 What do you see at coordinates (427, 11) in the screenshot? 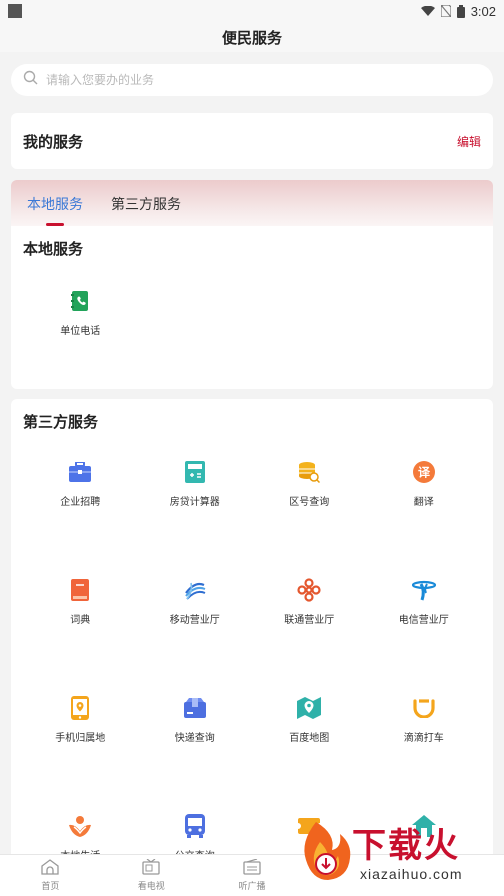
I see `wifi-icon` at bounding box center [427, 11].